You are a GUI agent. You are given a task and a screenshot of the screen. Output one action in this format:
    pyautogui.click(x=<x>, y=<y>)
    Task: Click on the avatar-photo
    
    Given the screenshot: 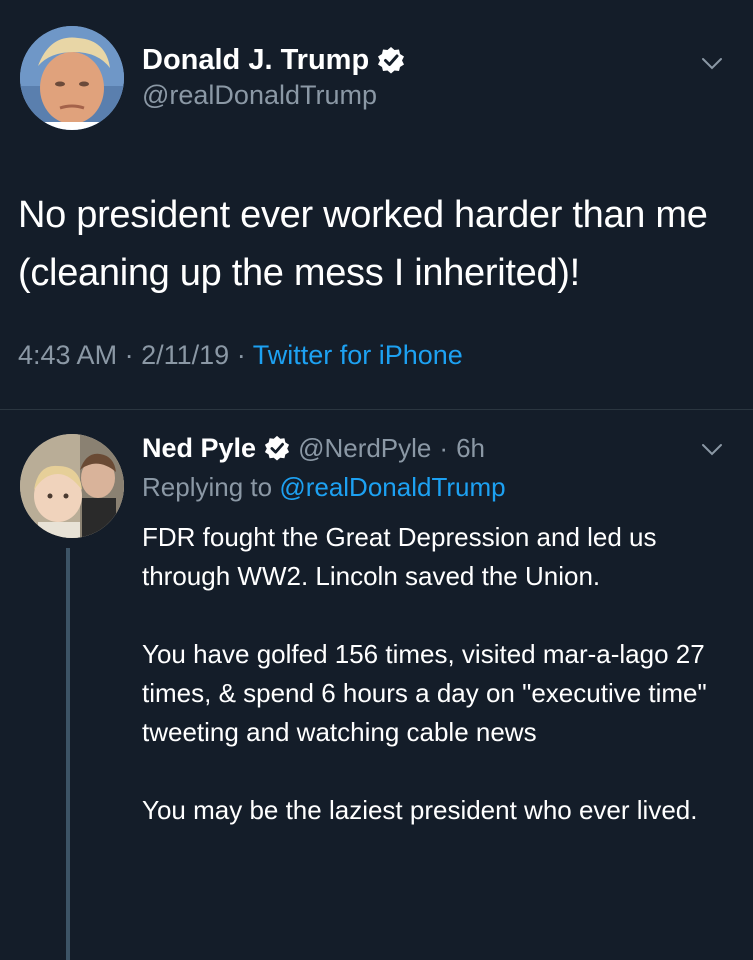 What is the action you would take?
    pyautogui.click(x=72, y=486)
    